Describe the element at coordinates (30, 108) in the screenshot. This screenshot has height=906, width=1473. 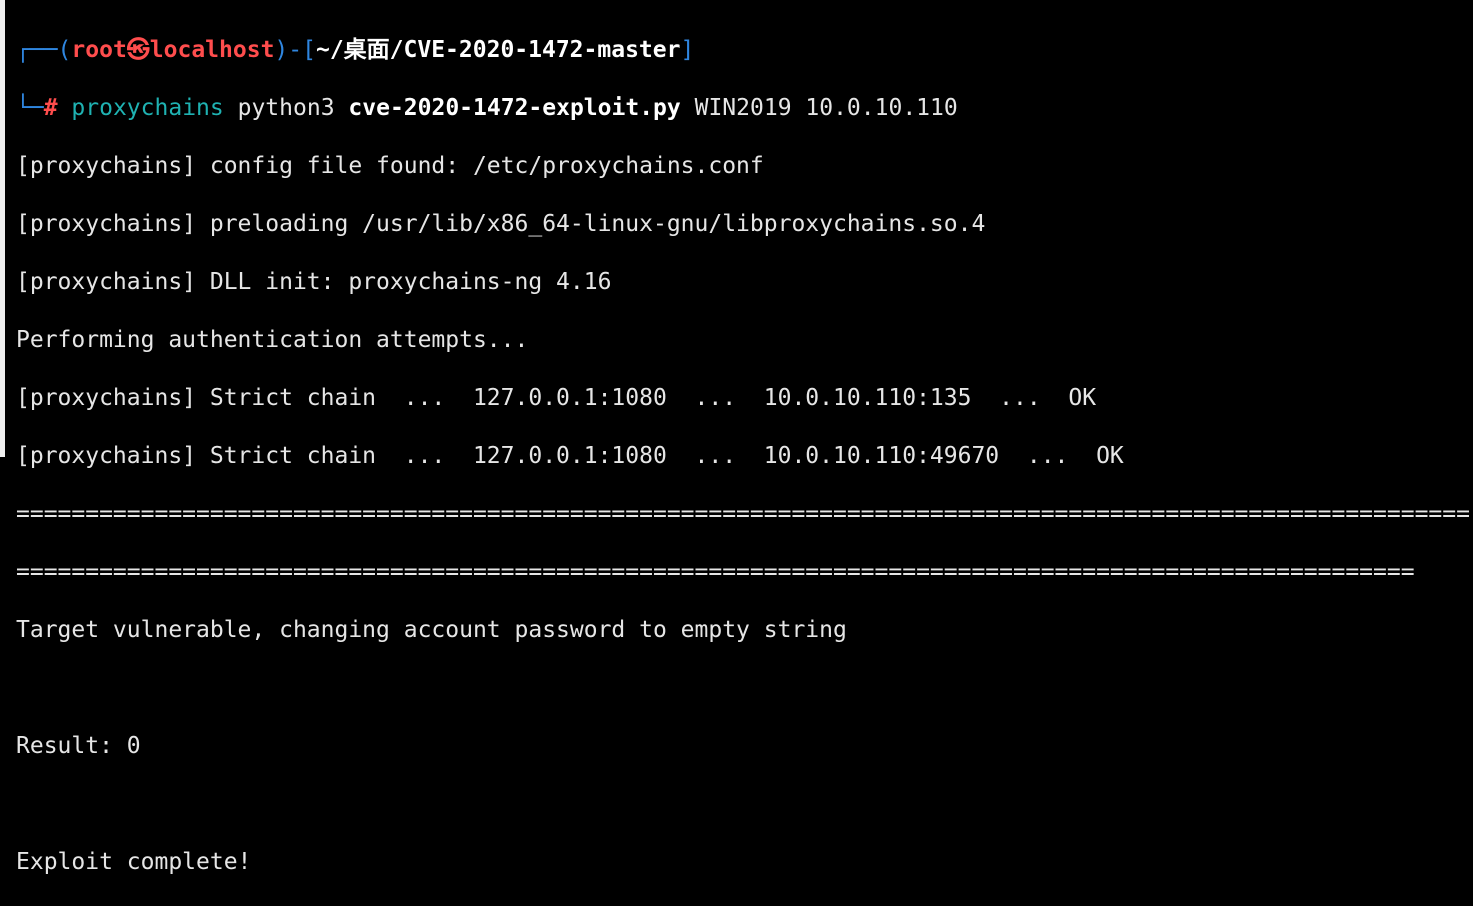
I see `prompt-corner: └─` at that location.